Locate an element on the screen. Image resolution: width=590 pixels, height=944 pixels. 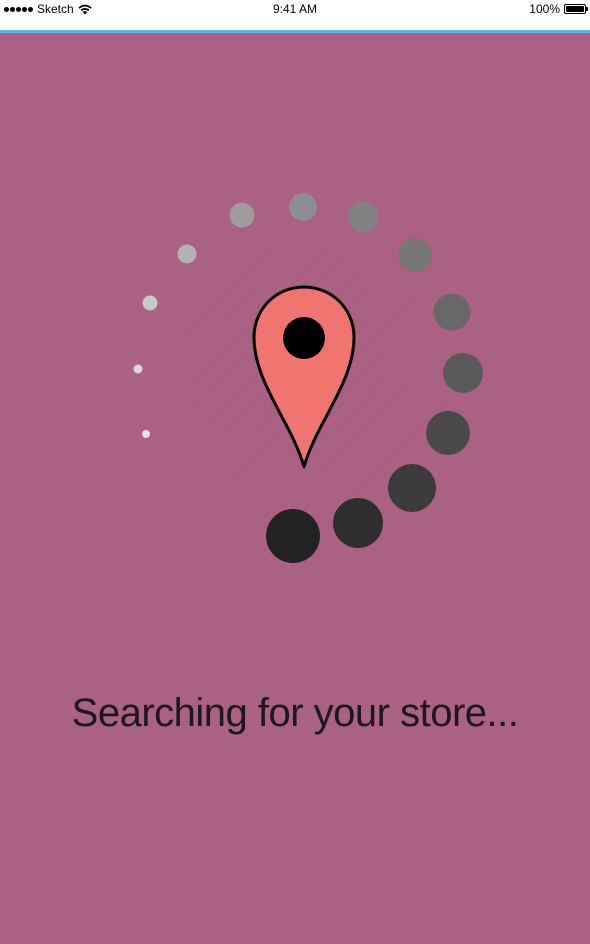
status-right: 100% is located at coordinates (558, 9).